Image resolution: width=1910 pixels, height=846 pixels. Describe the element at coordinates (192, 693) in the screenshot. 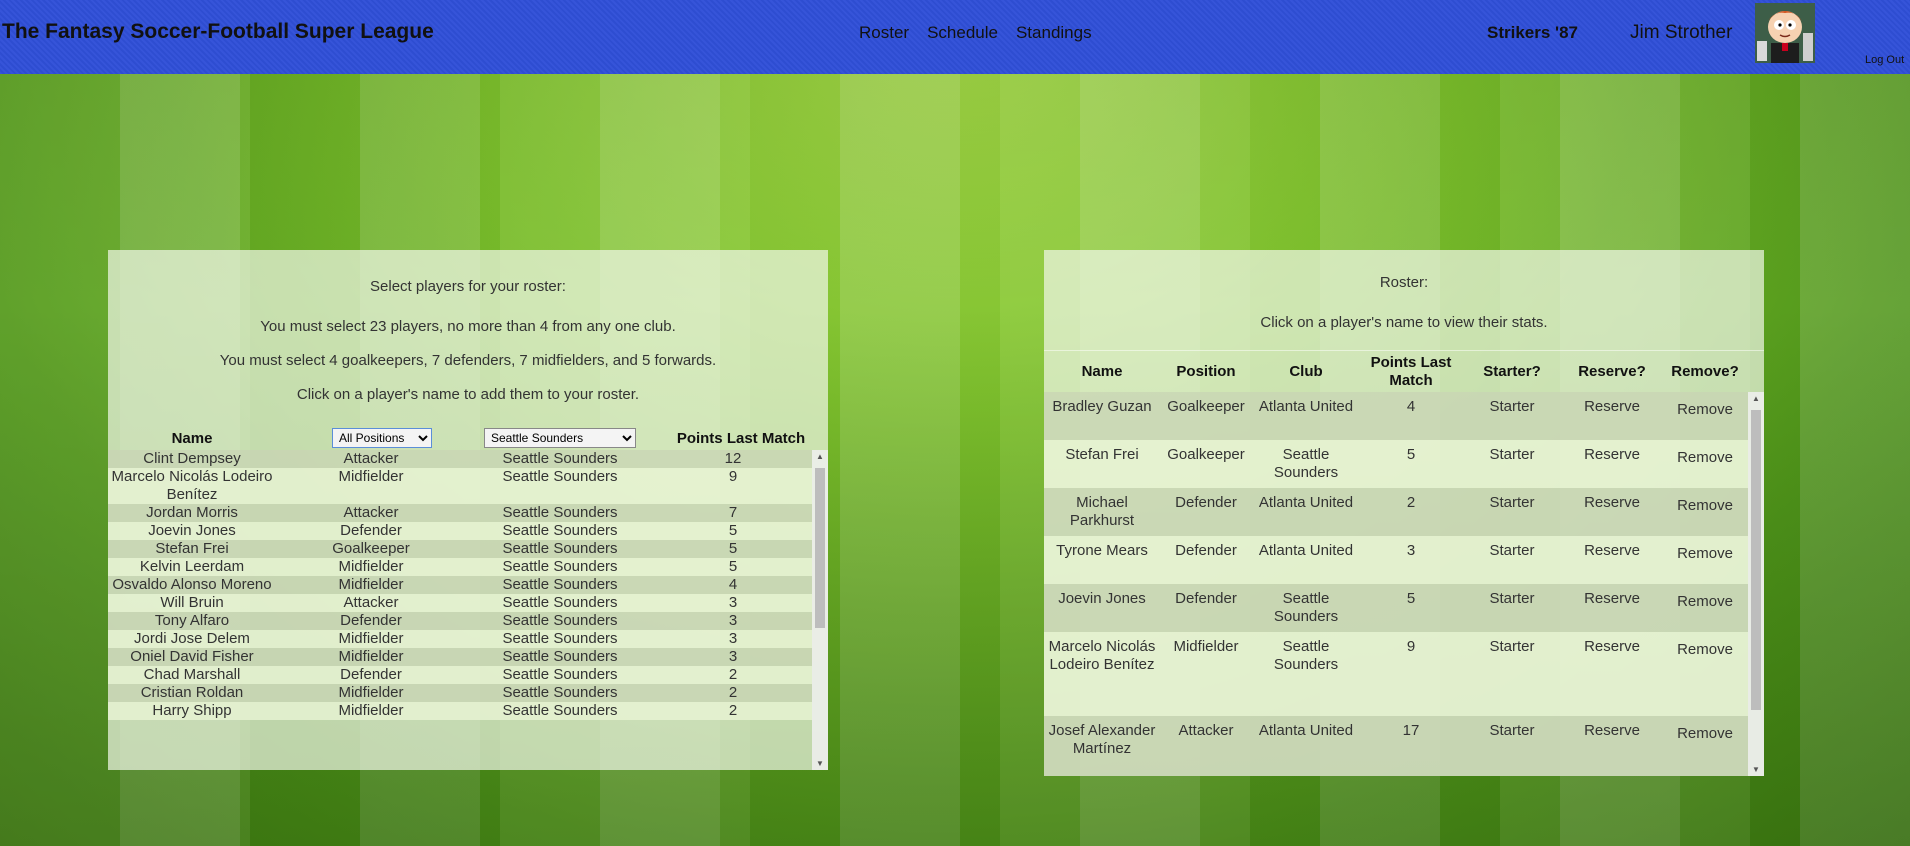

I see `player-name: Cristian Roldan` at that location.